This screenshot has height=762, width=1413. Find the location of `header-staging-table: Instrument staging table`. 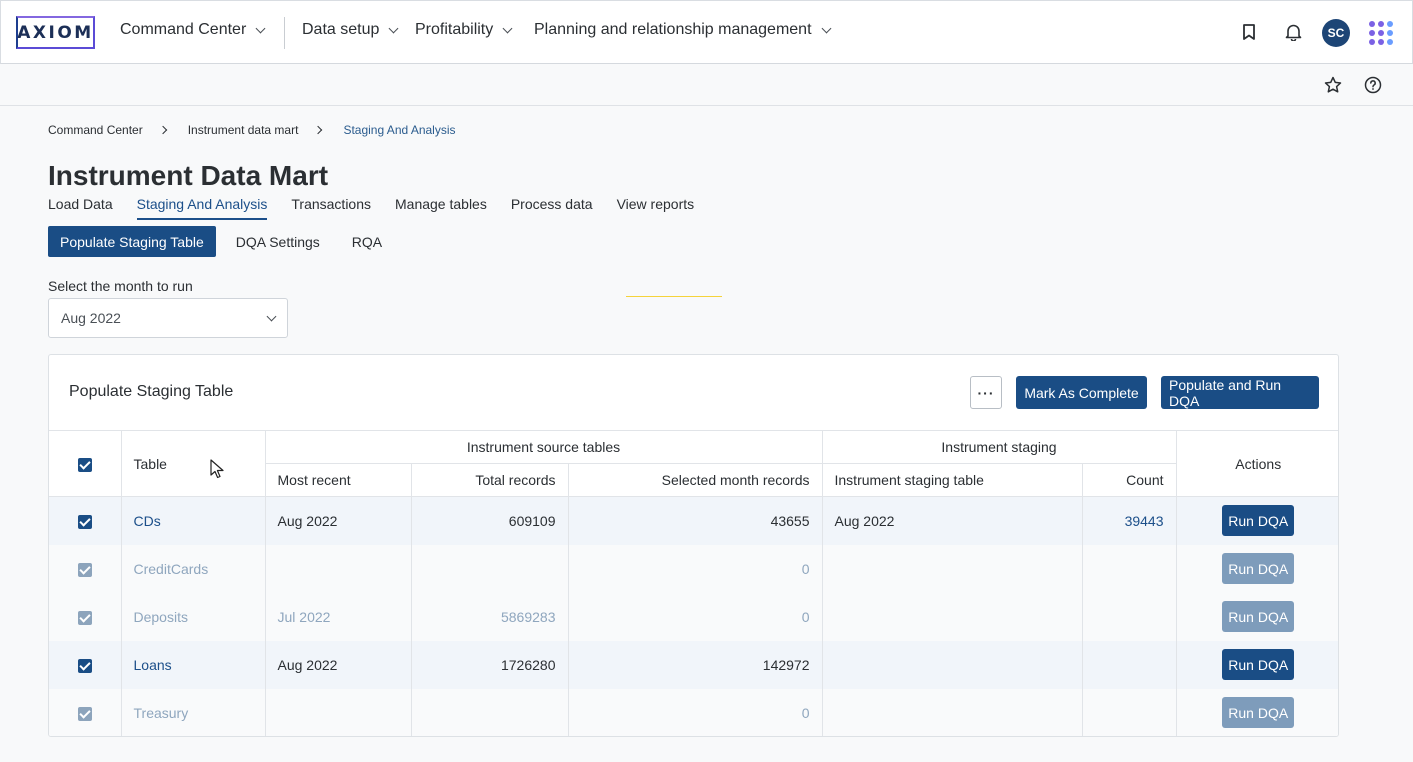

header-staging-table: Instrument staging table is located at coordinates (952, 480).